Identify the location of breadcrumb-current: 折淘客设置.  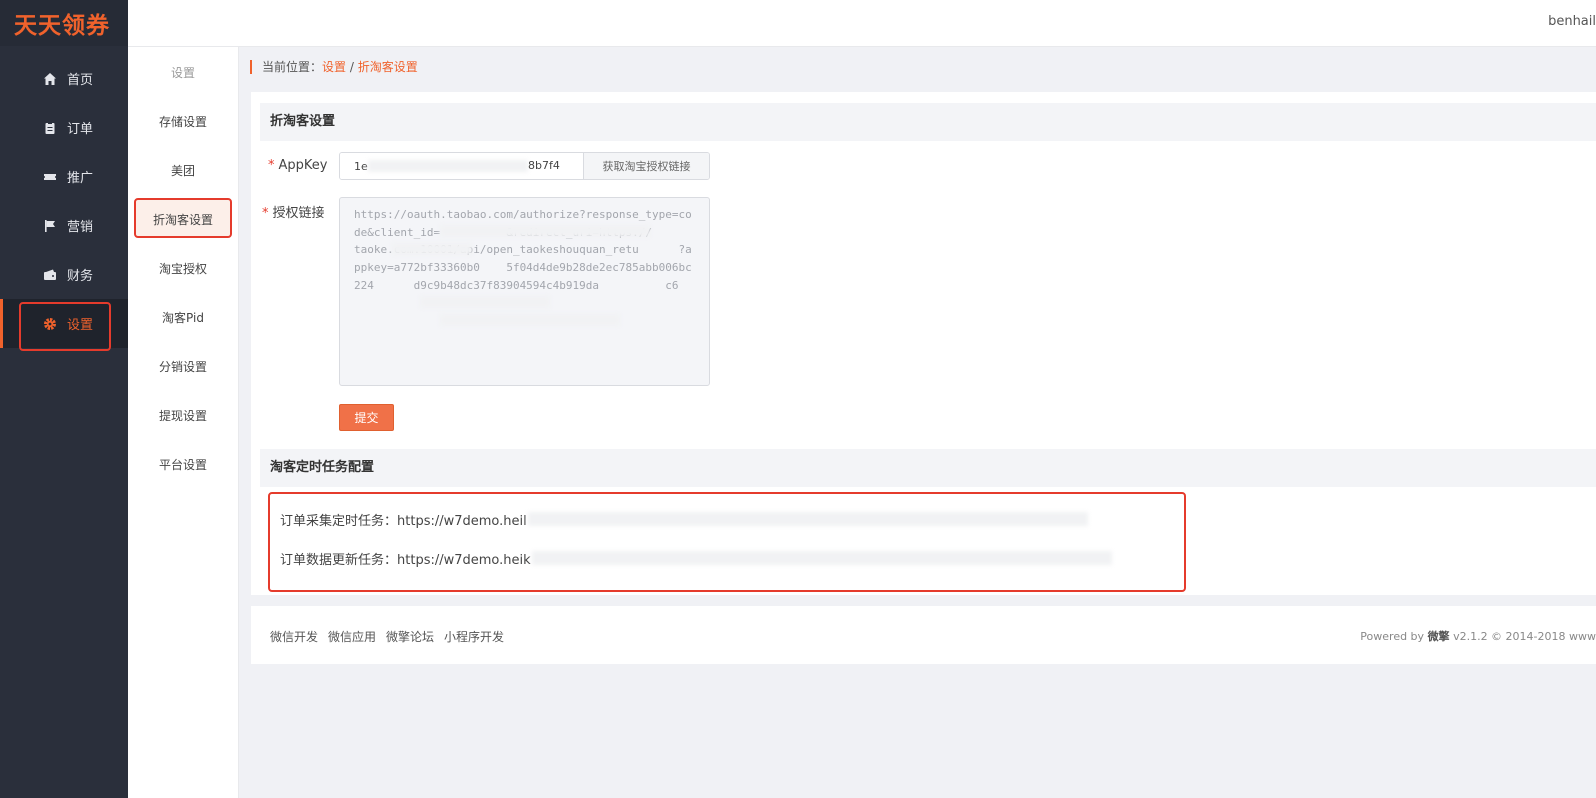
(387, 67).